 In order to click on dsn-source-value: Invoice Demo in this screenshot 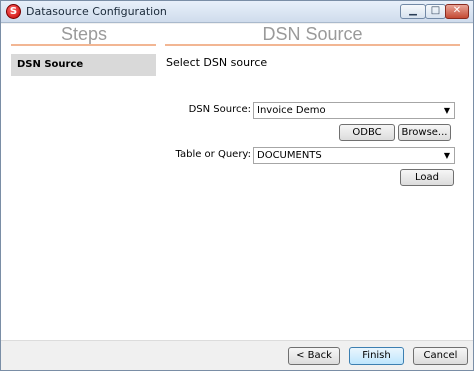, I will do `click(291, 110)`.